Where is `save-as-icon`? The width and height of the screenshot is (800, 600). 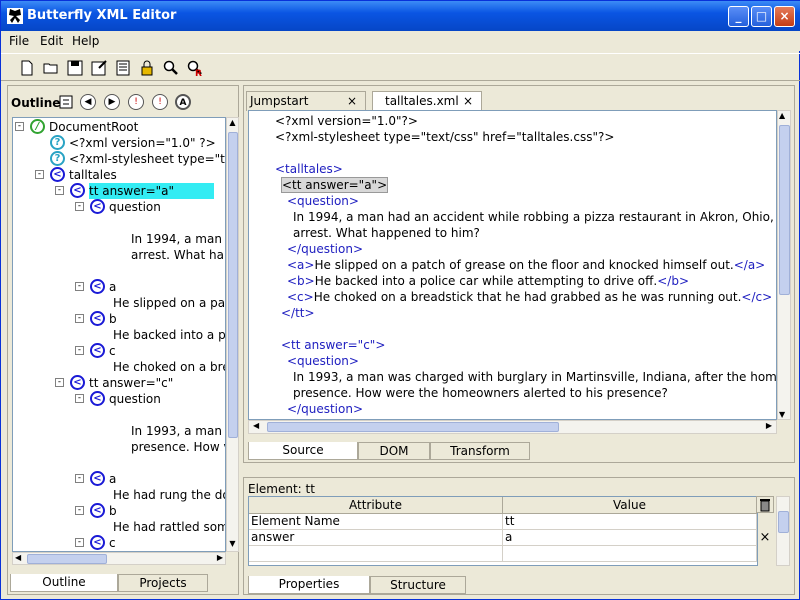
save-as-icon is located at coordinates (99, 68).